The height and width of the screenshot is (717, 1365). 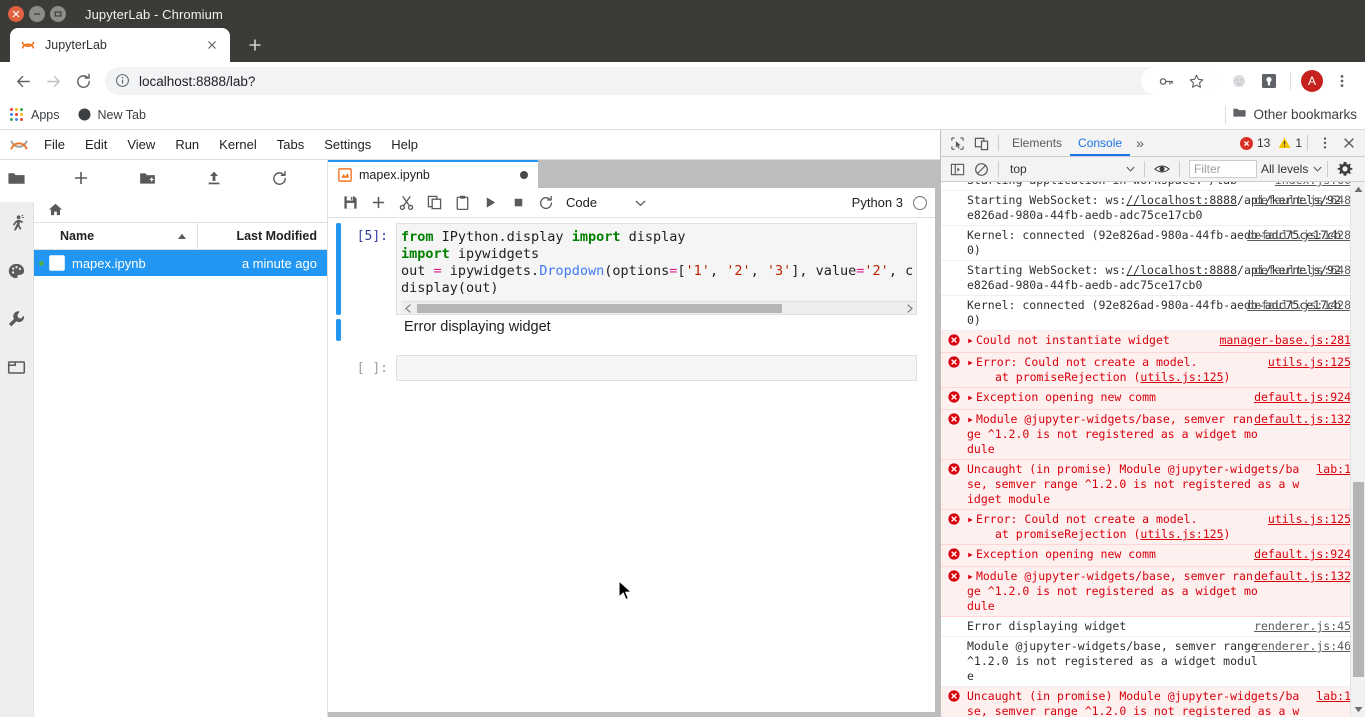 I want to click on scrollbar-track, so click(x=658, y=308).